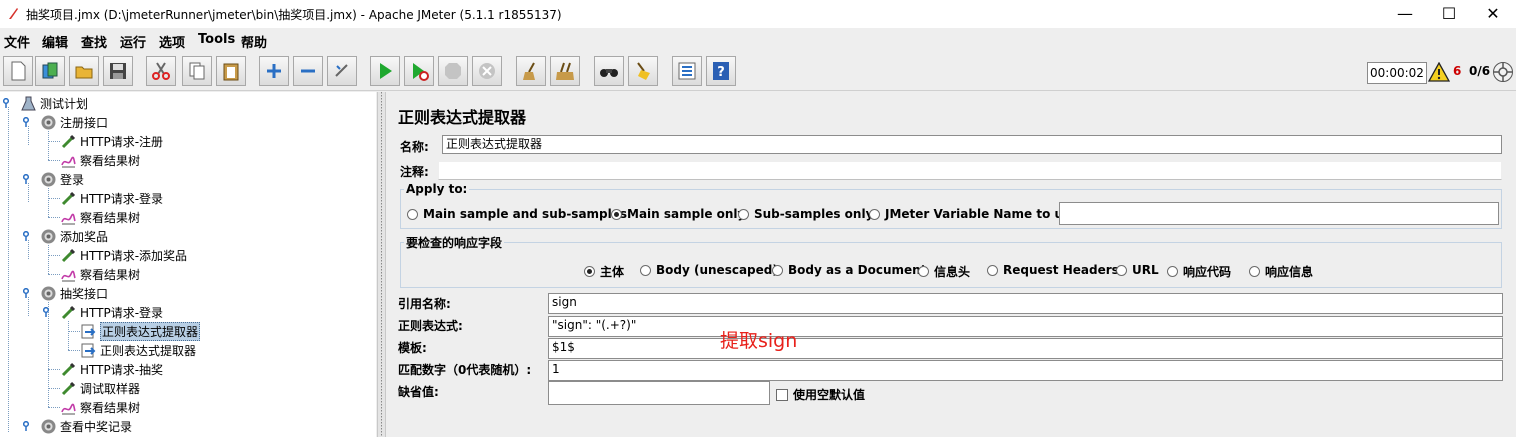 The height and width of the screenshot is (437, 1516). Describe the element at coordinates (1449, 14) in the screenshot. I see `maximize-button: ☐` at that location.